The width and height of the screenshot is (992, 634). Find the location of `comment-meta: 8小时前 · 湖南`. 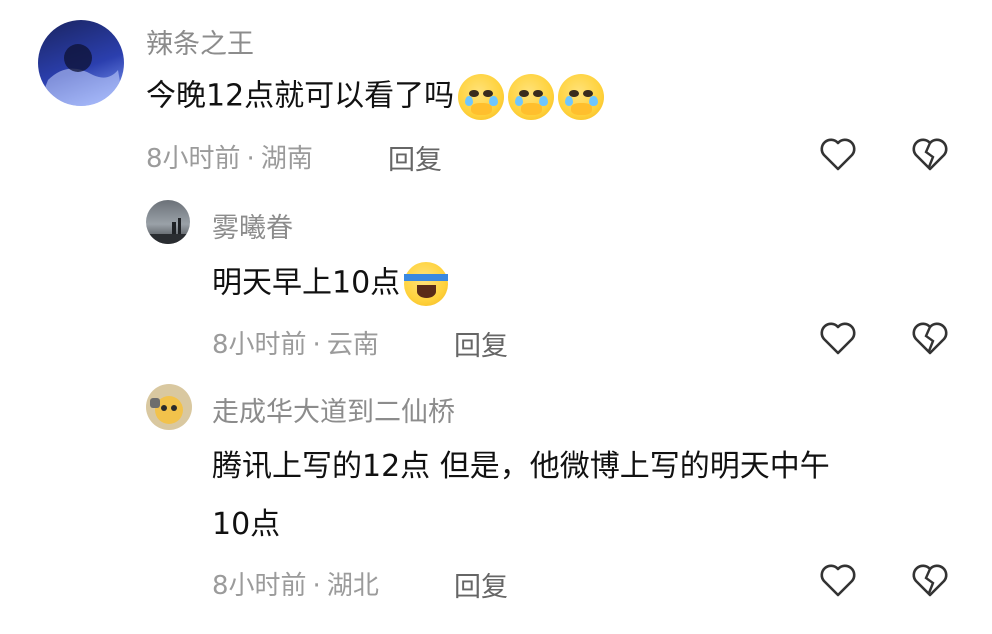

comment-meta: 8小时前 · 湖南 is located at coordinates (229, 156).